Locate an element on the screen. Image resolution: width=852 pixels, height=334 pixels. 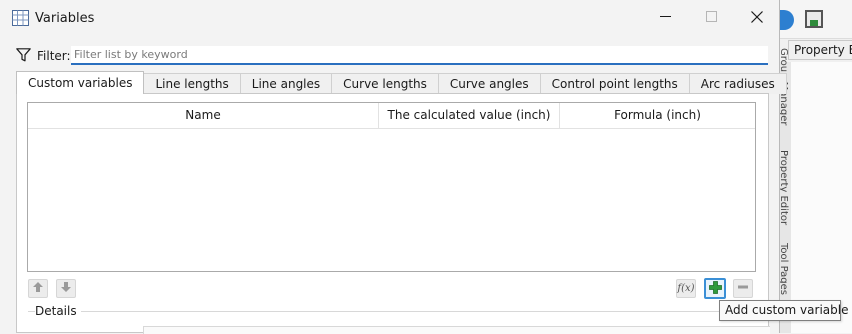
minimize-button is located at coordinates (665, 18).